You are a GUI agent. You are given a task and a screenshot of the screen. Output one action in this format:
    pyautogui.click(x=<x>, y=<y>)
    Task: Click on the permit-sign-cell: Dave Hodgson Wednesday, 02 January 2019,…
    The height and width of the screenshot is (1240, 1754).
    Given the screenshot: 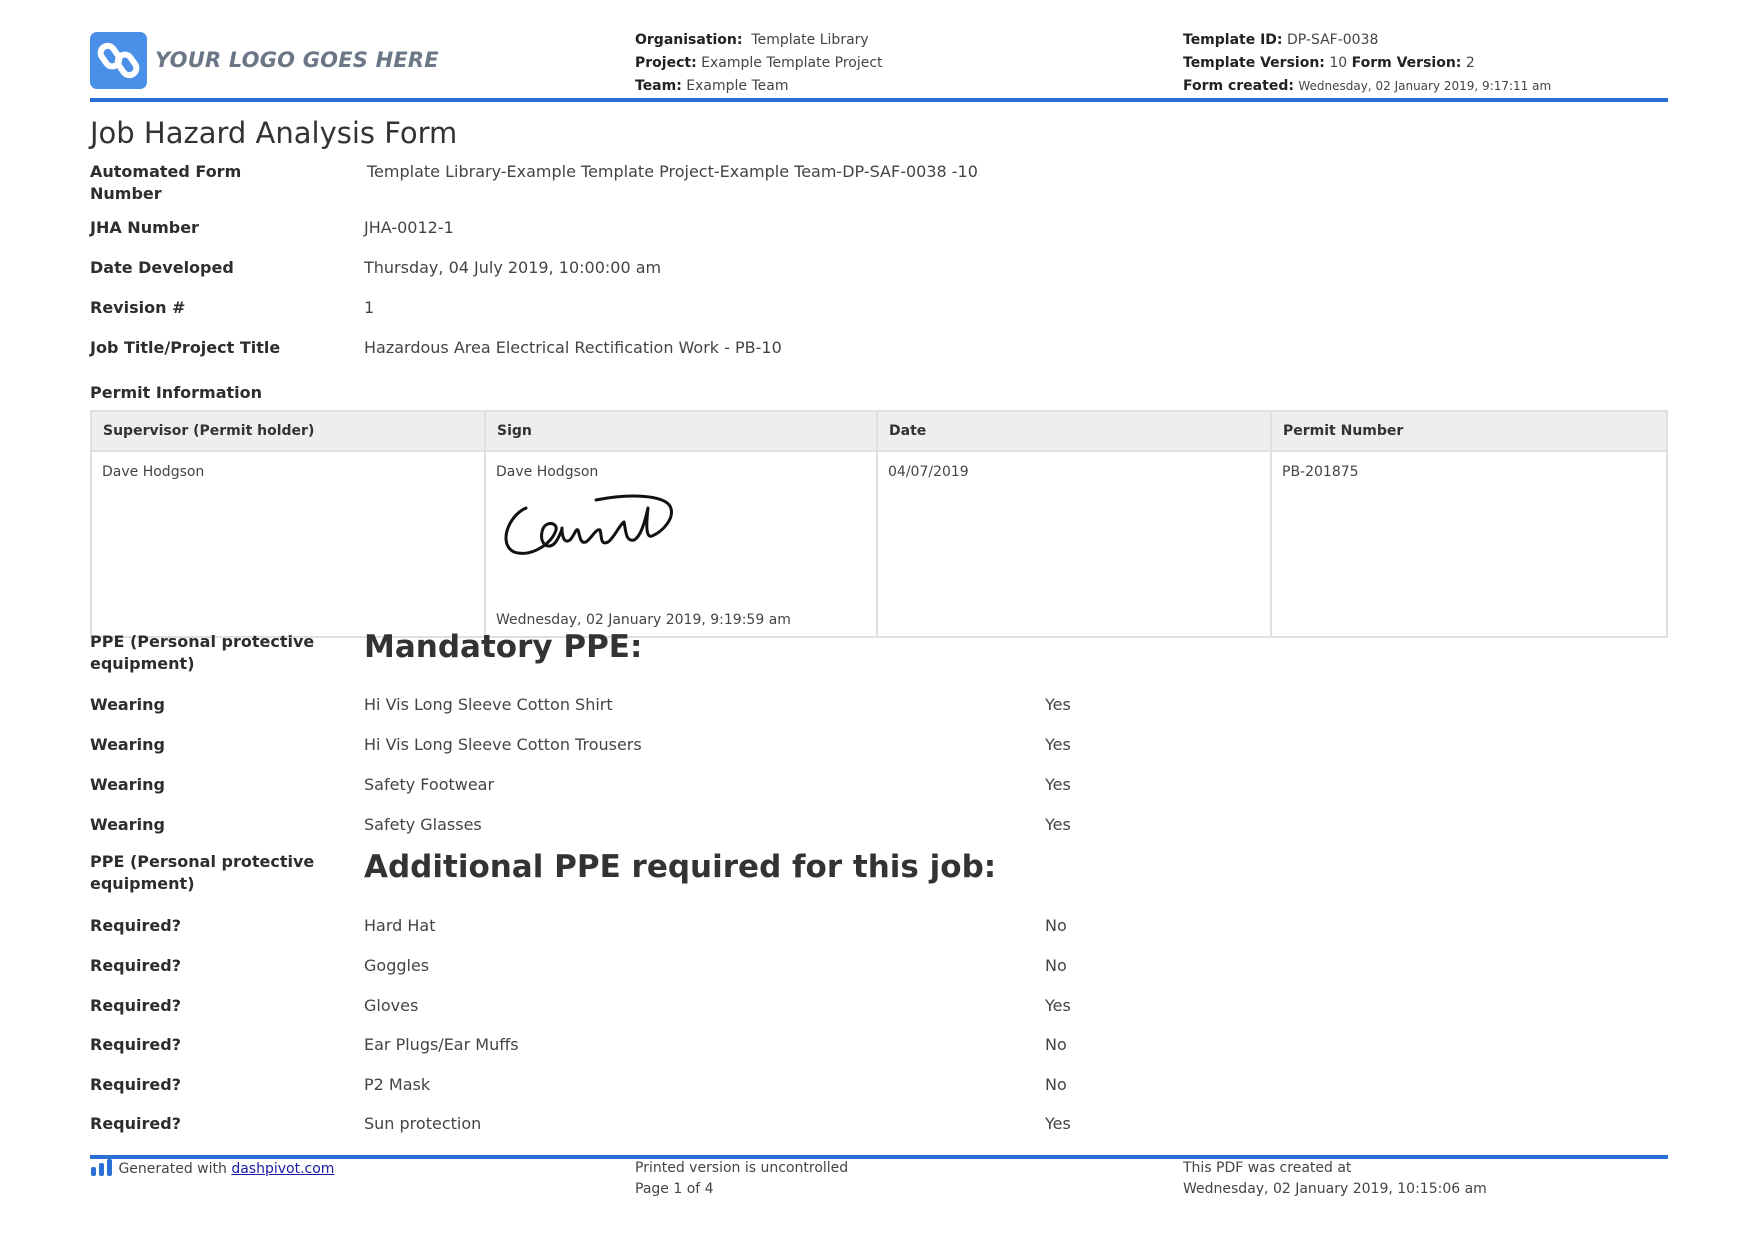 What is the action you would take?
    pyautogui.click(x=681, y=544)
    